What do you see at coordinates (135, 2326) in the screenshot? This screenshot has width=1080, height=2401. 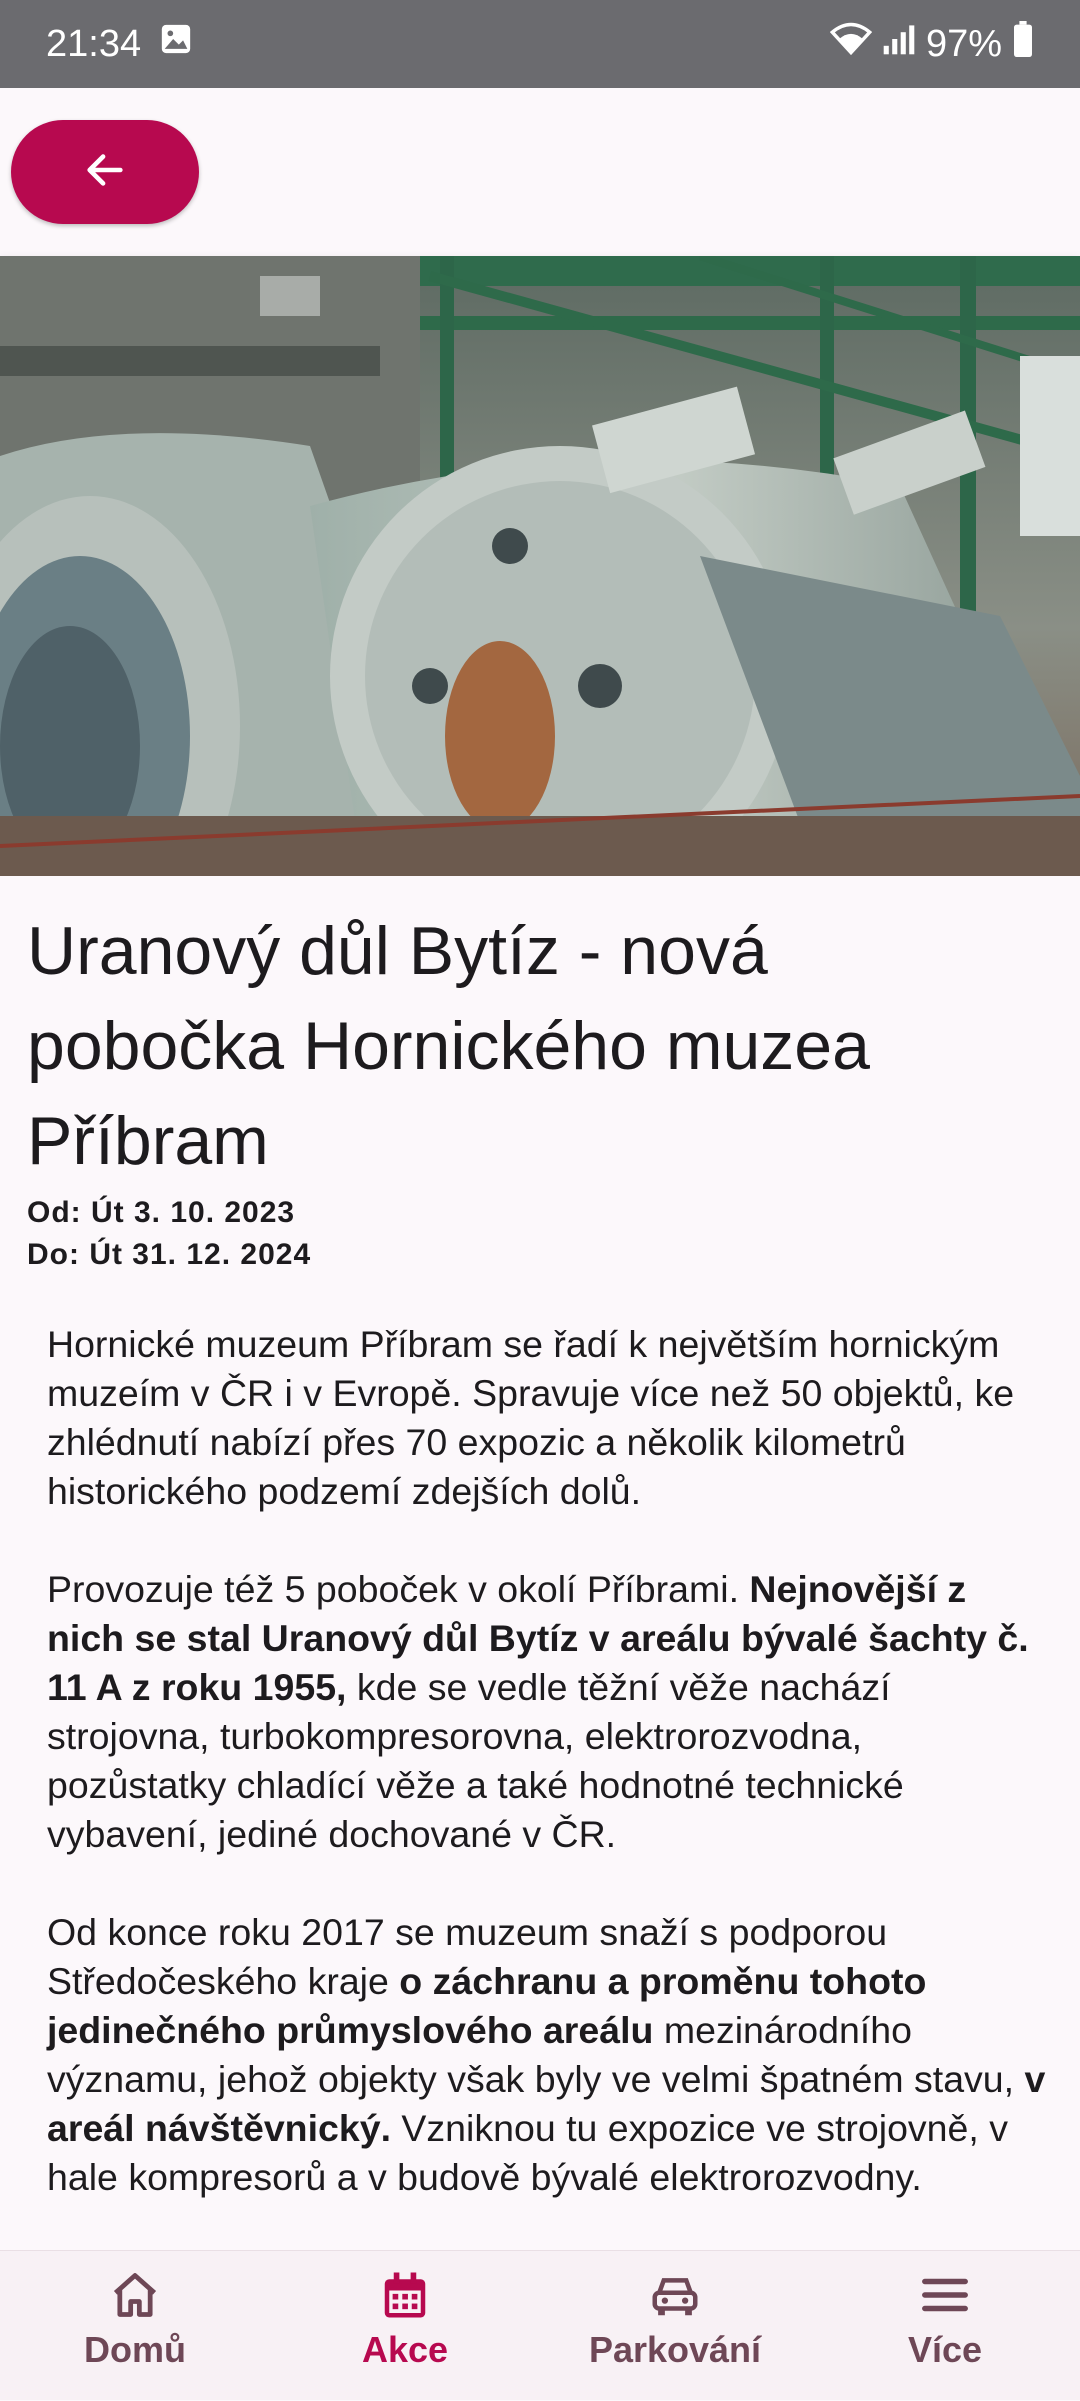 I see `nav-item-home: Domů` at bounding box center [135, 2326].